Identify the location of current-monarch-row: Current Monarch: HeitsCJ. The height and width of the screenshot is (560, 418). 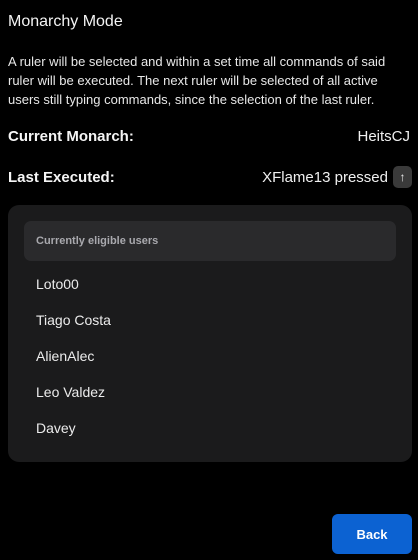
(209, 136).